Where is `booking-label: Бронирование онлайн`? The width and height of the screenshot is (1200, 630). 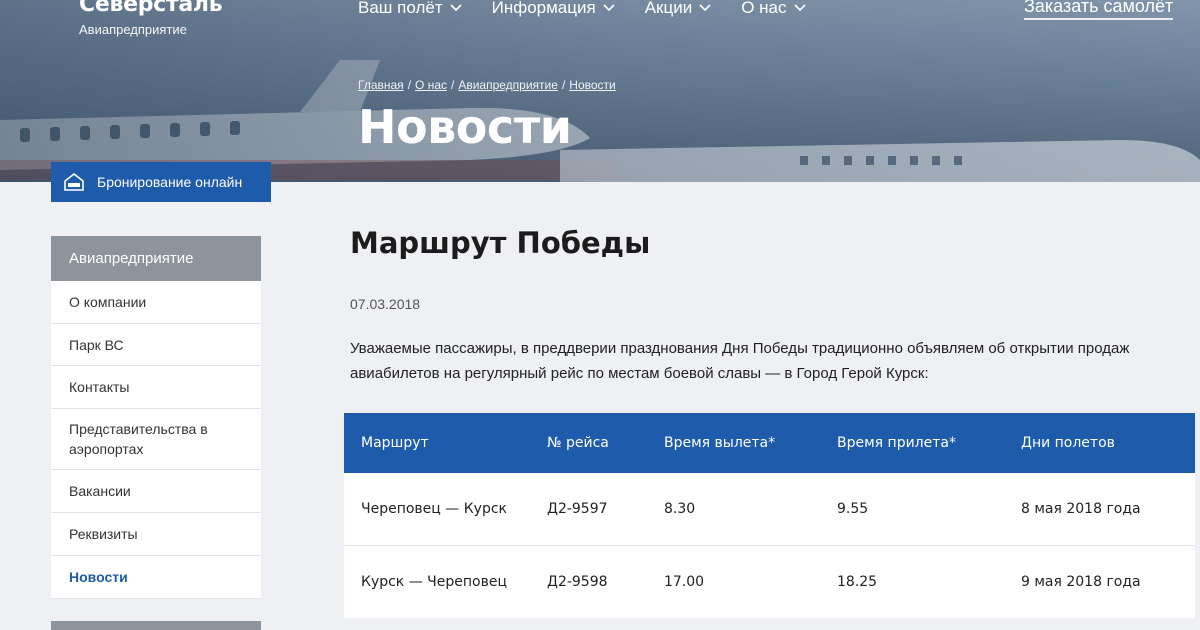 booking-label: Бронирование онлайн is located at coordinates (170, 182).